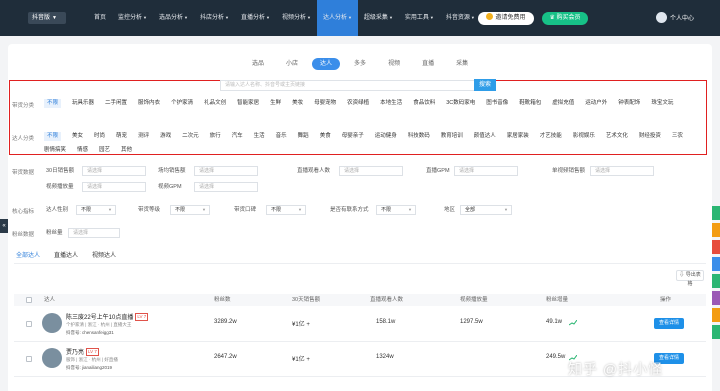 This screenshot has height=391, width=720. What do you see at coordinates (358, 103) in the screenshot?
I see `category-chip: 农资绿植` at bounding box center [358, 103].